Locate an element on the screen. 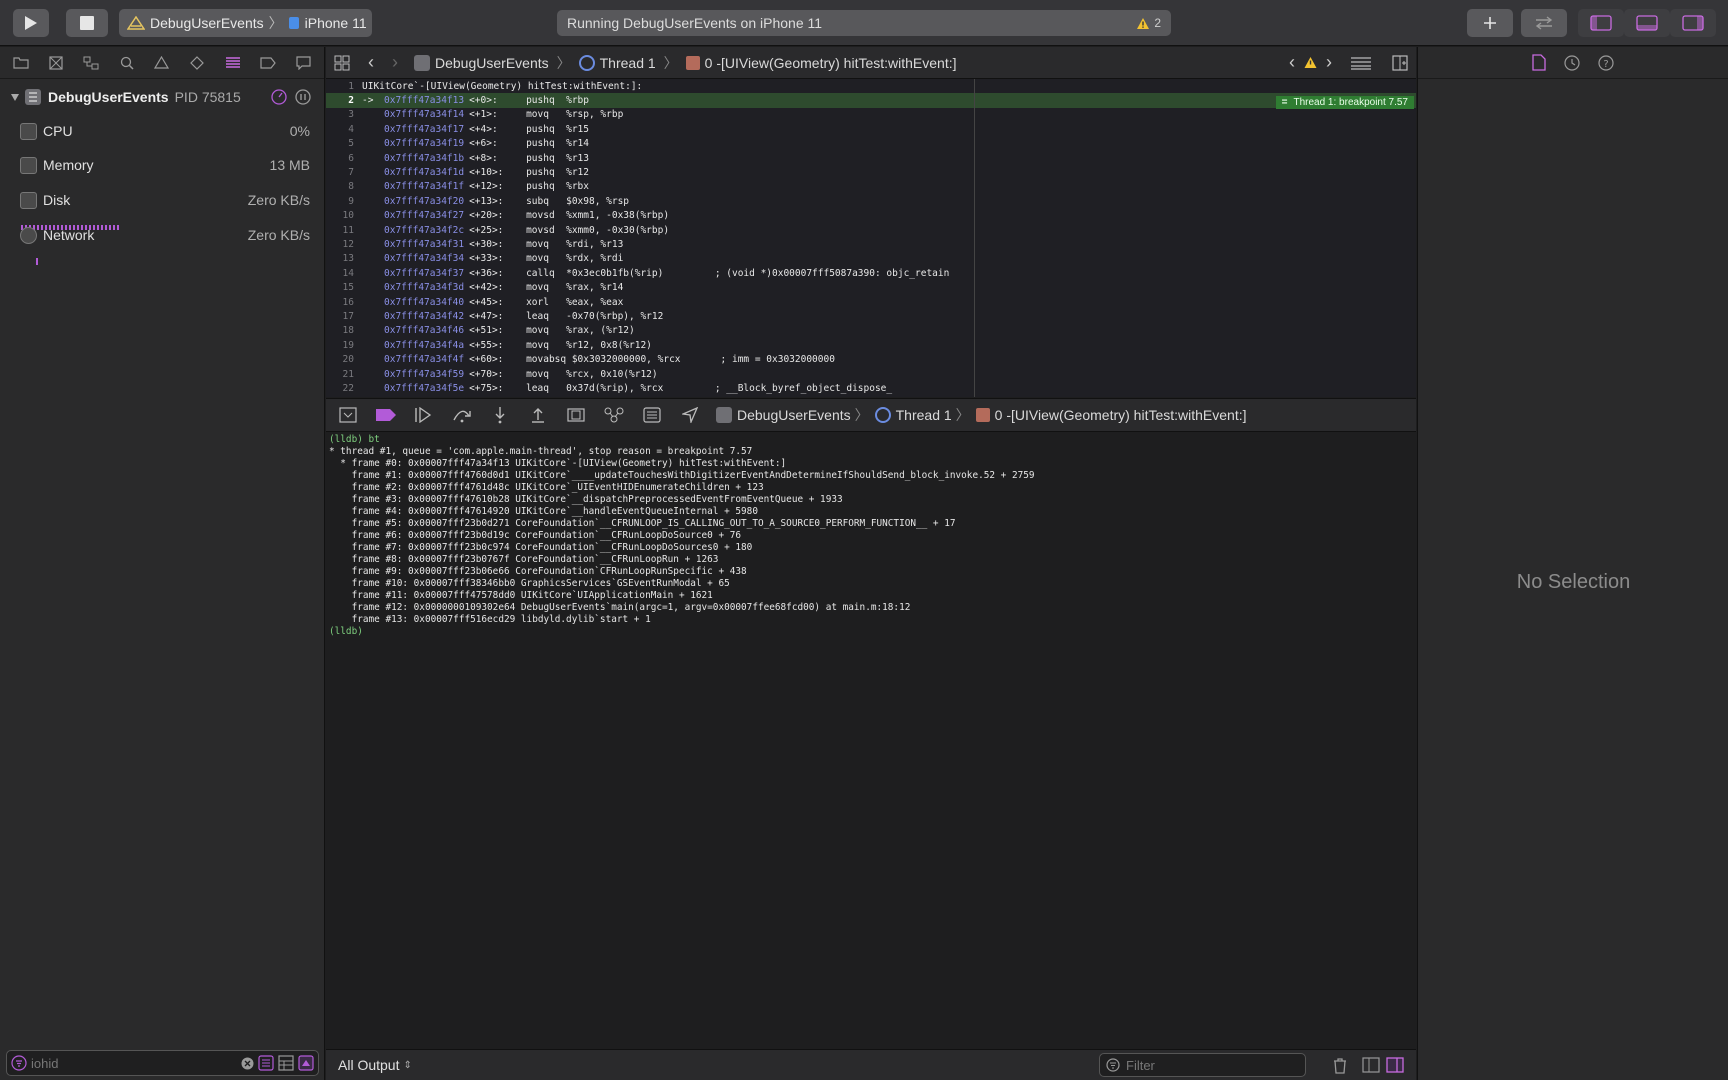  run-button is located at coordinates (31, 23).